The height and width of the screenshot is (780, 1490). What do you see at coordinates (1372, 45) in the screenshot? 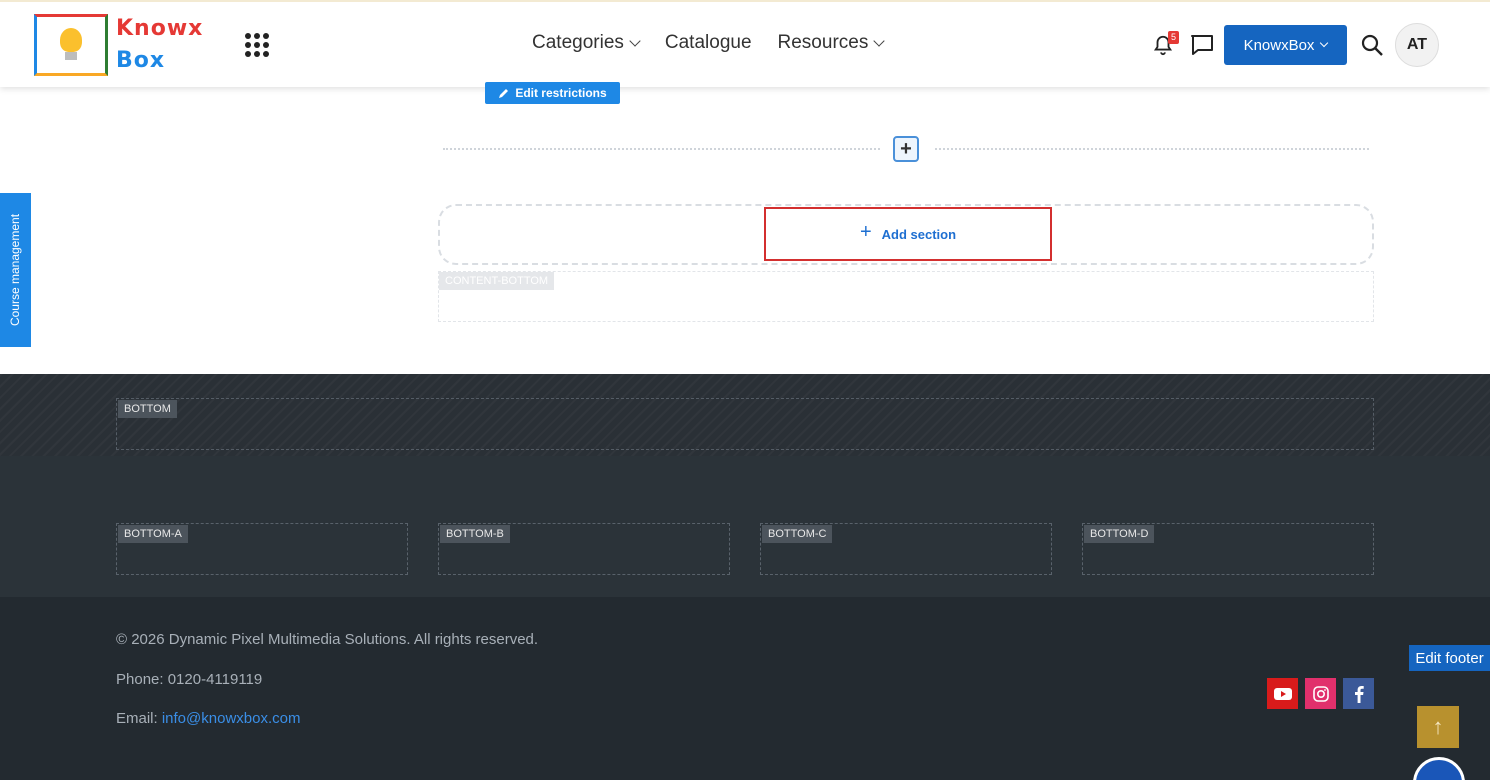
I see `search-icon` at bounding box center [1372, 45].